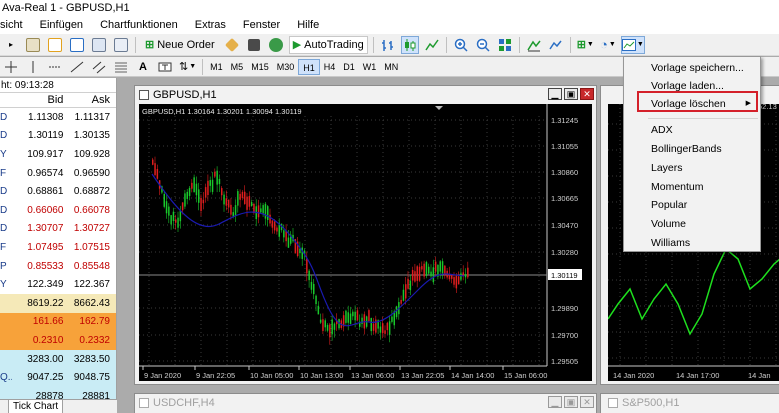  What do you see at coordinates (483, 45) in the screenshot?
I see `zoom-out-icon` at bounding box center [483, 45].